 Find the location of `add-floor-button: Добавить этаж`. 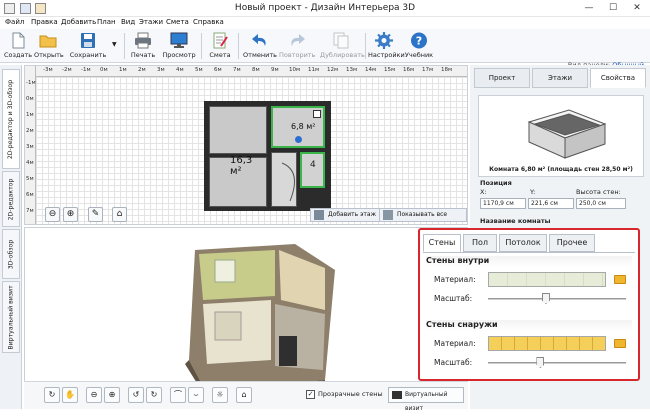

add-floor-button: Добавить этаж is located at coordinates (345, 215).